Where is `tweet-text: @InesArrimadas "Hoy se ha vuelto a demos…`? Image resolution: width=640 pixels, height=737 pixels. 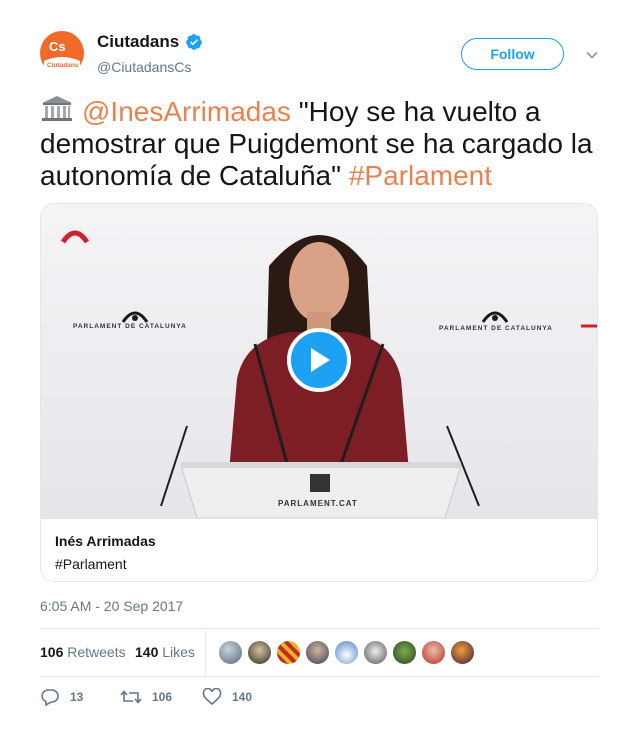
tweet-text: @InesArrimadas "Hoy se ha vuelto a demos… is located at coordinates (325, 143).